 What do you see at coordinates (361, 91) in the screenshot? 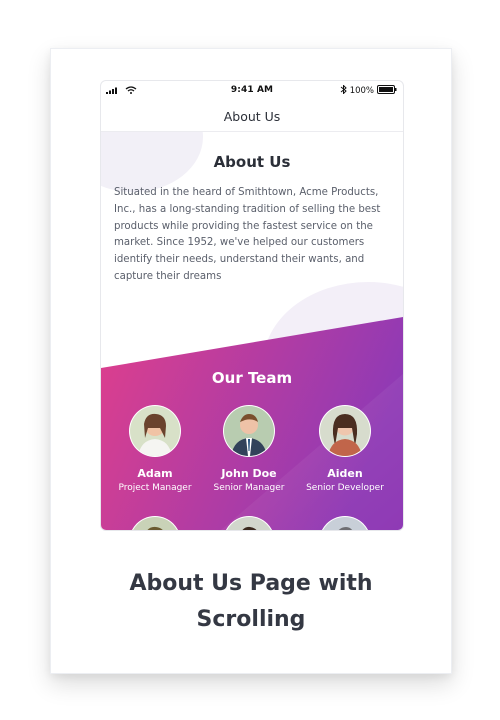
I see `battery-percentage: 100%` at bounding box center [361, 91].